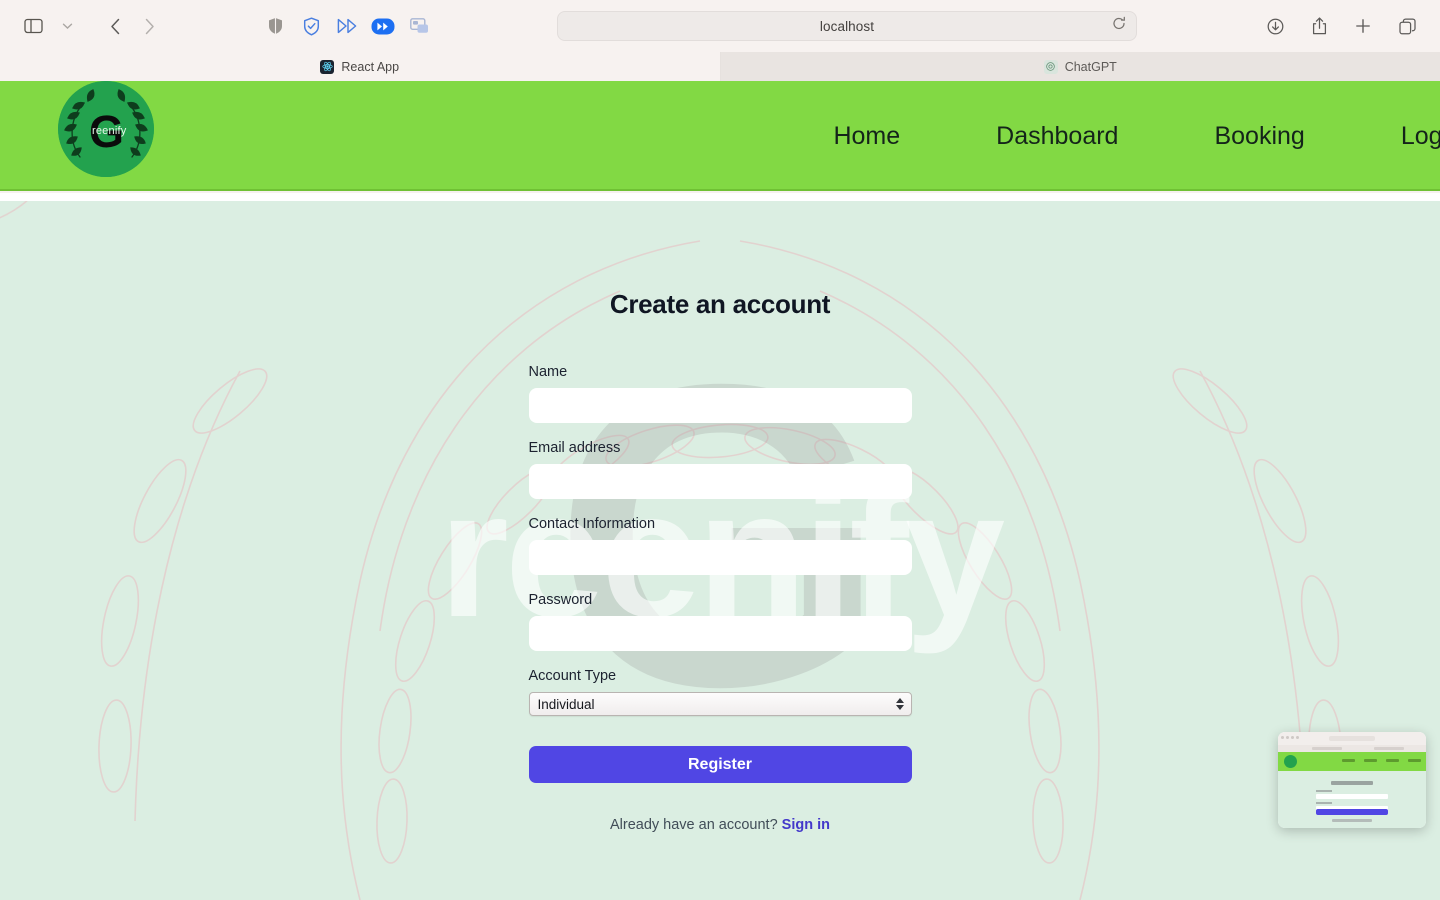 The image size is (1440, 900). I want to click on account-type-value: Individual, so click(566, 704).